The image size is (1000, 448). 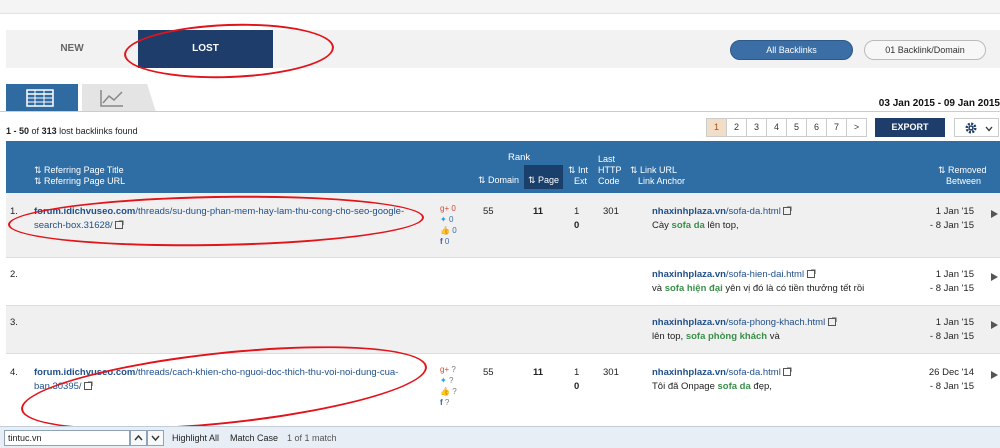 I want to click on like-icon: 👍, so click(x=445, y=391).